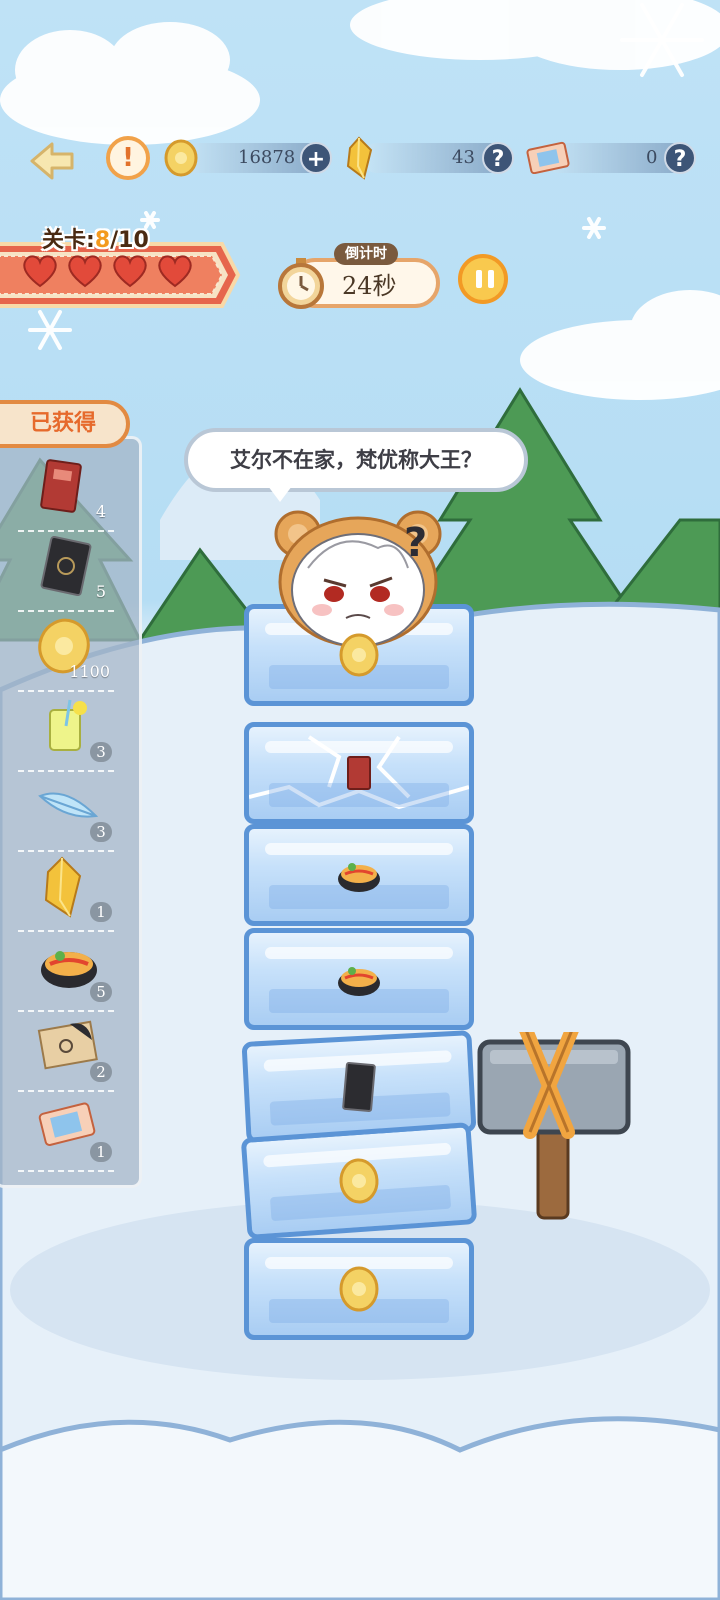 Image resolution: width=720 pixels, height=1600 pixels. What do you see at coordinates (356, 460) in the screenshot?
I see `speech-bubble: 艾尔不在家，梵优称大王？` at bounding box center [356, 460].